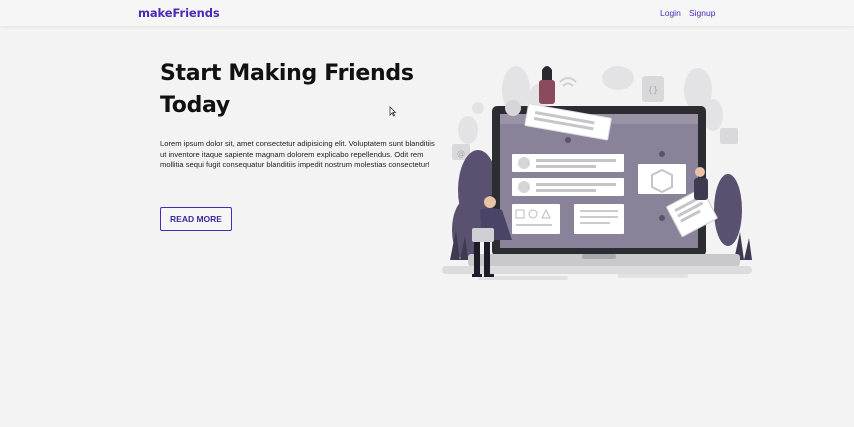  I want to click on nav-signup-link: Signup, so click(702, 13).